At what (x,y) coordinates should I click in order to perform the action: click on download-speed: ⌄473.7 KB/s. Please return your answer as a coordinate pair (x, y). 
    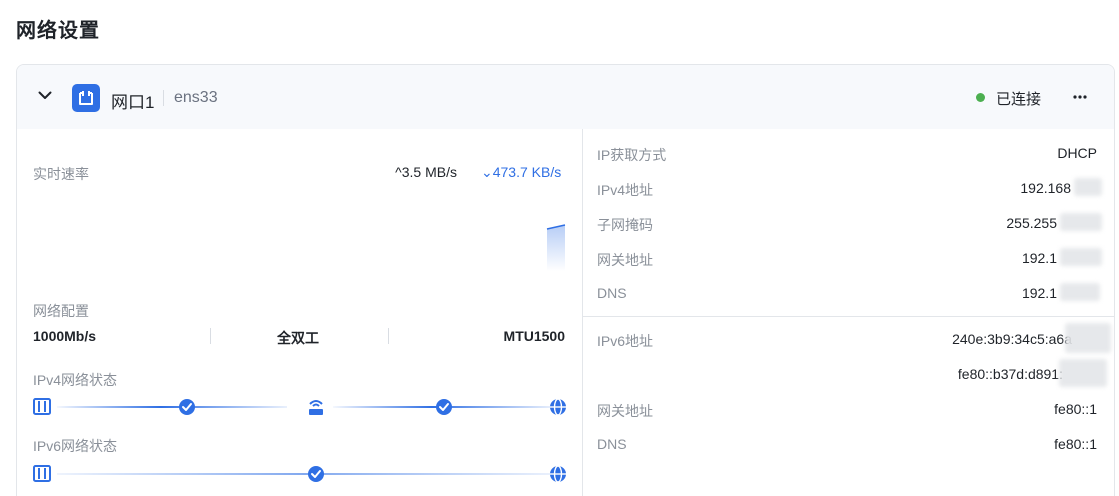
    Looking at the image, I should click on (521, 172).